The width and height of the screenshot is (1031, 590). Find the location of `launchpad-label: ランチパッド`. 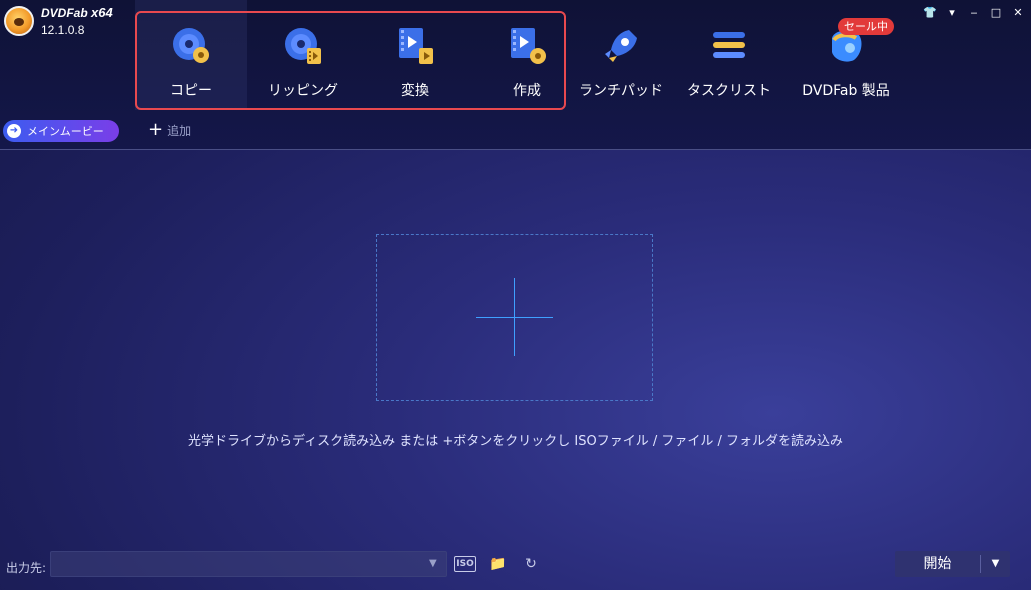

launchpad-label: ランチパッド is located at coordinates (621, 91).